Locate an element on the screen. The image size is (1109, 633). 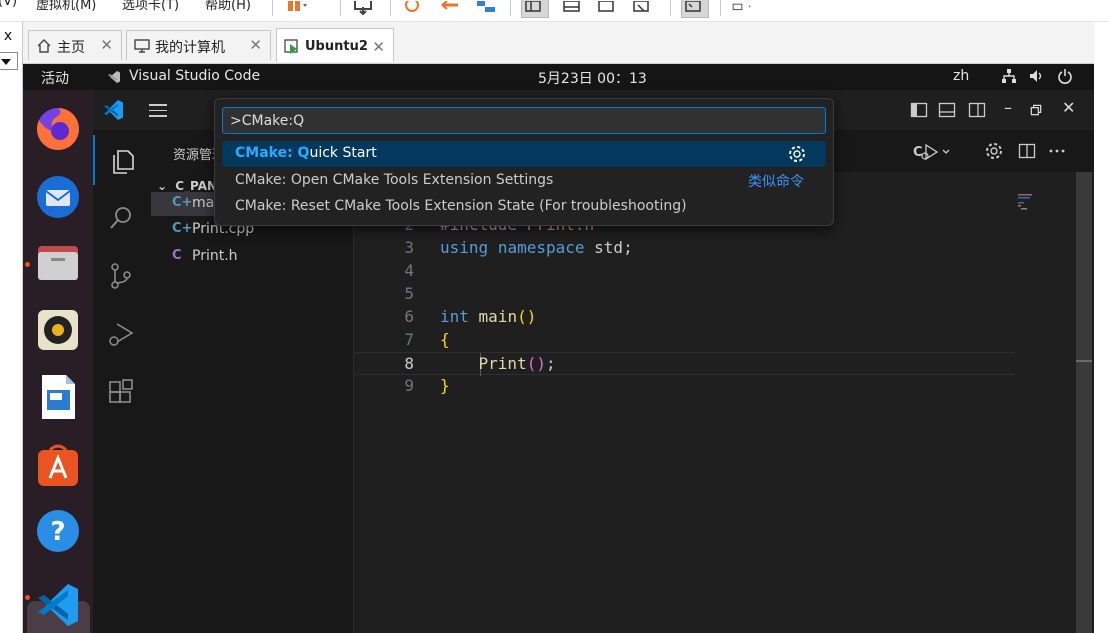
input-method-indicator: zh is located at coordinates (961, 76).